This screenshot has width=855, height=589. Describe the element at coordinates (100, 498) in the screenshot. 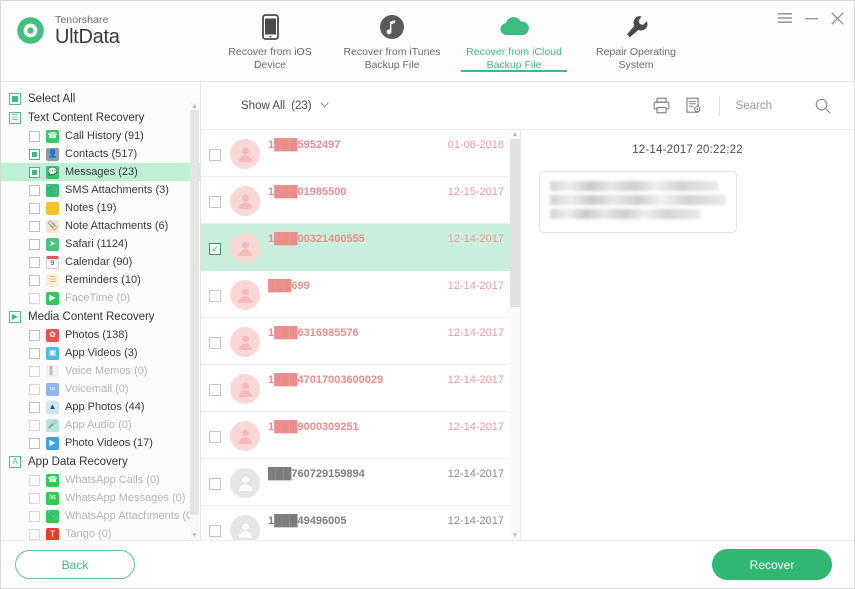

I see `sidebar-item-whatsapp-messages: ✉ WhatsApp Messages (0)` at that location.